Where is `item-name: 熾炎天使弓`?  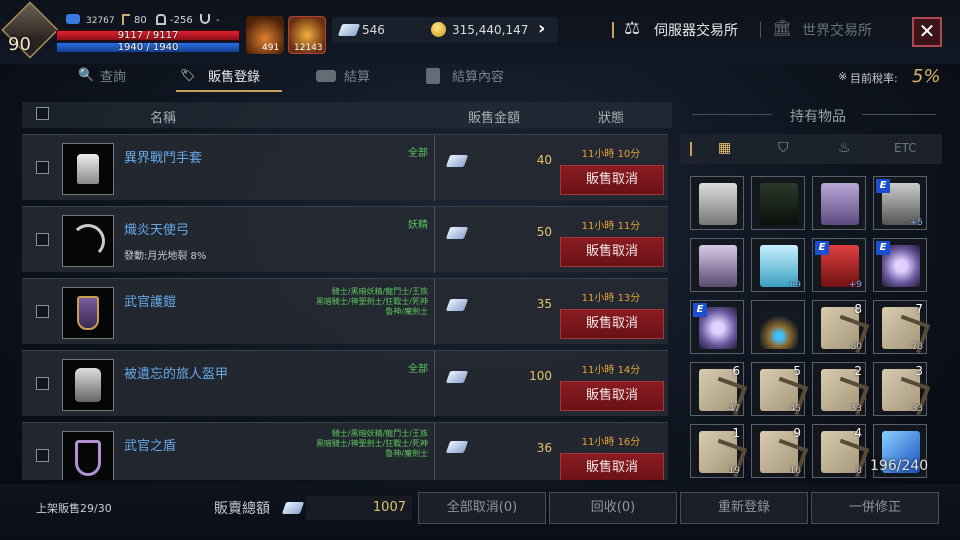 item-name: 熾炎天使弓 is located at coordinates (157, 230).